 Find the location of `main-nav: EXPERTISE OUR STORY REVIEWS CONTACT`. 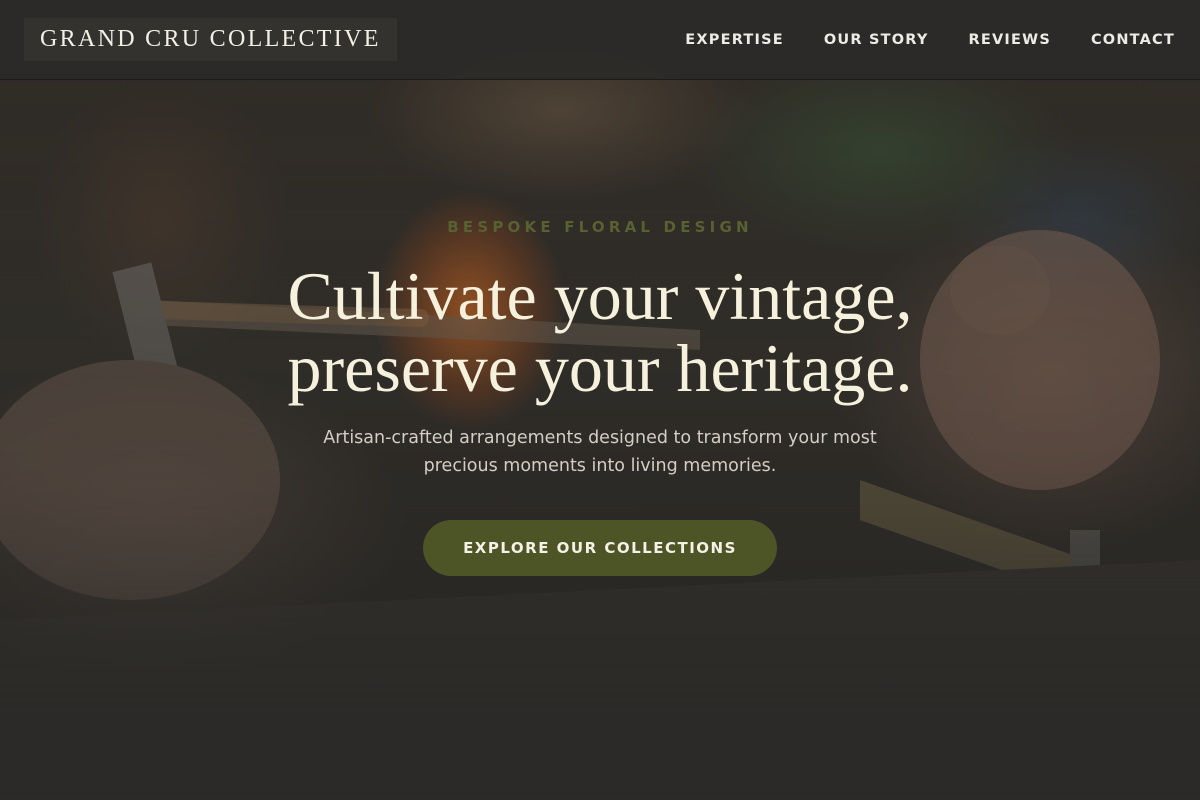

main-nav: EXPERTISE OUR STORY REVIEWS CONTACT is located at coordinates (910, 40).